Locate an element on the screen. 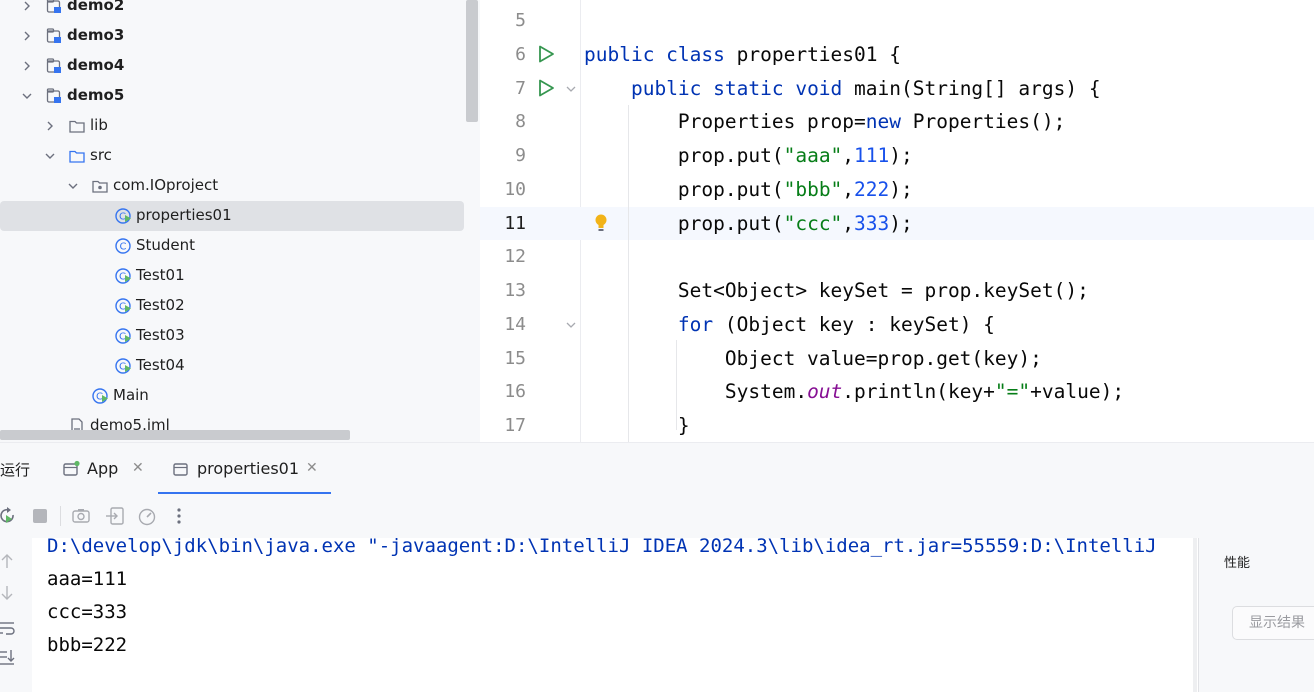 The image size is (1314, 692). scroll-to-end-icon is located at coordinates (8, 657).